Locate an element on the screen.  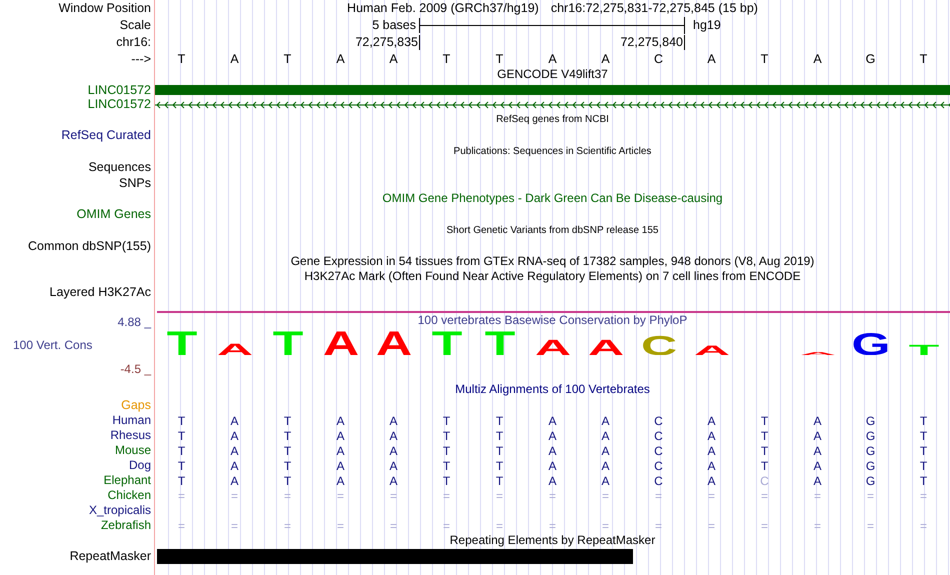
base-letter: G is located at coordinates (871, 59).